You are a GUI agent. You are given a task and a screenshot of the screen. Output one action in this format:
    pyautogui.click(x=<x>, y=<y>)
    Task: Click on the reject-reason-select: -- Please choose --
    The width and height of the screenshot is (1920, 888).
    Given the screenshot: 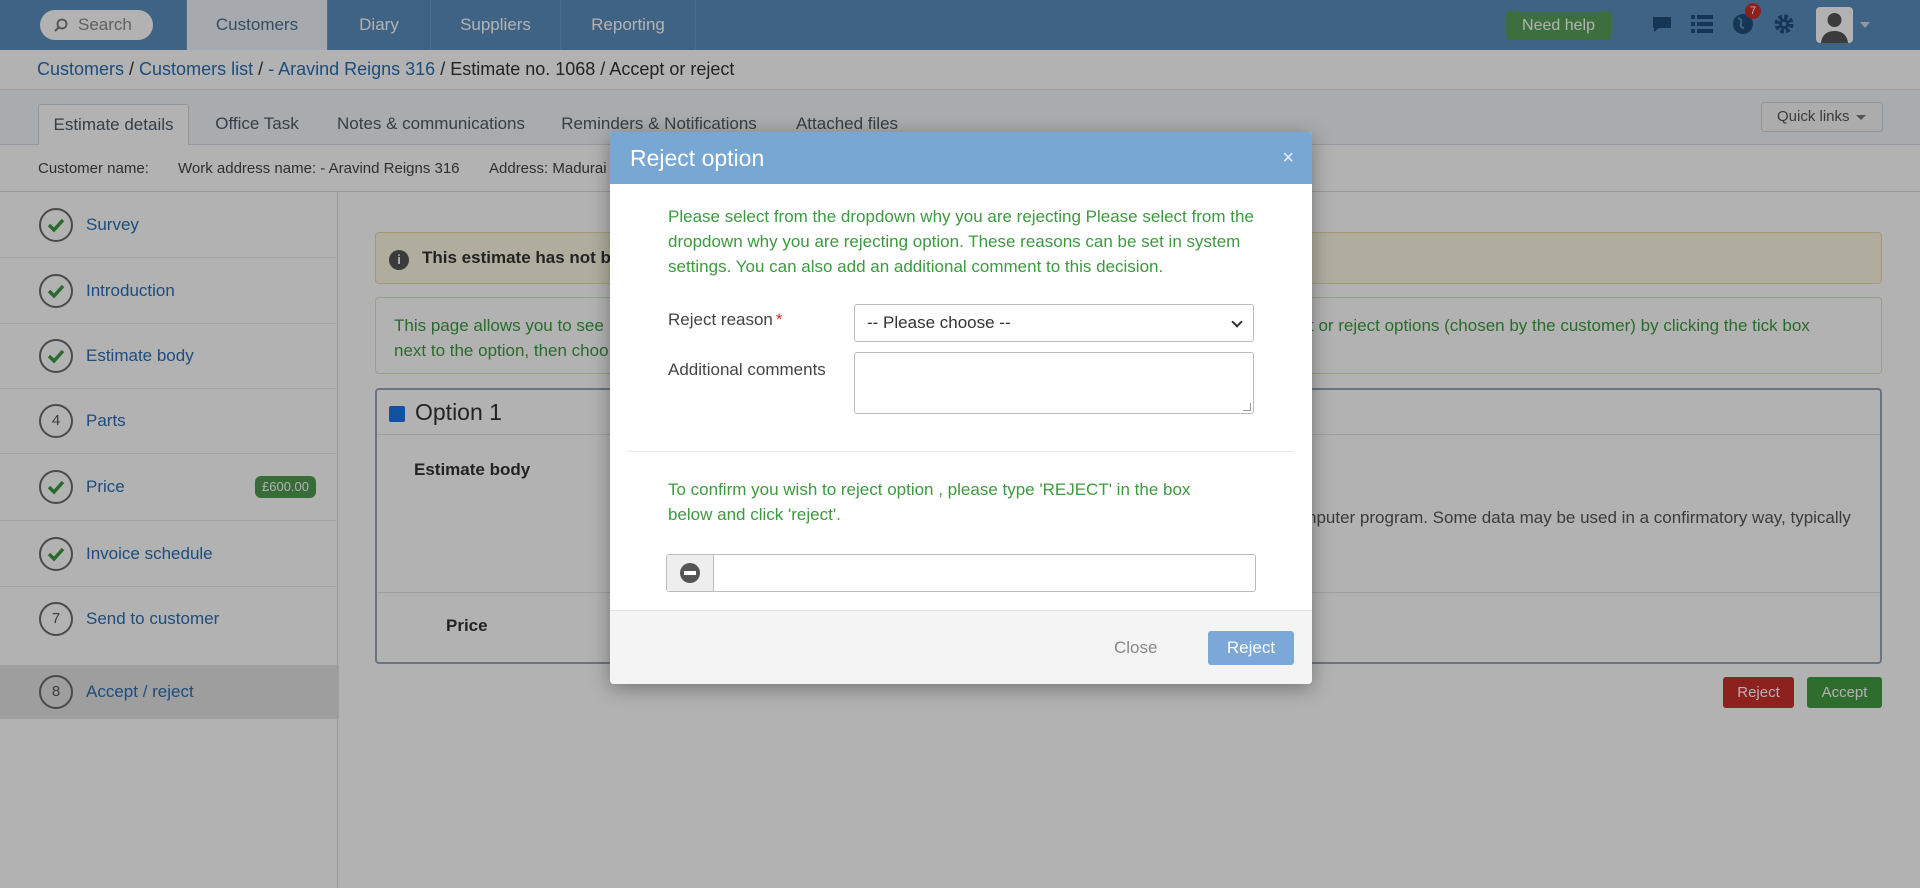 What is the action you would take?
    pyautogui.click(x=1054, y=323)
    